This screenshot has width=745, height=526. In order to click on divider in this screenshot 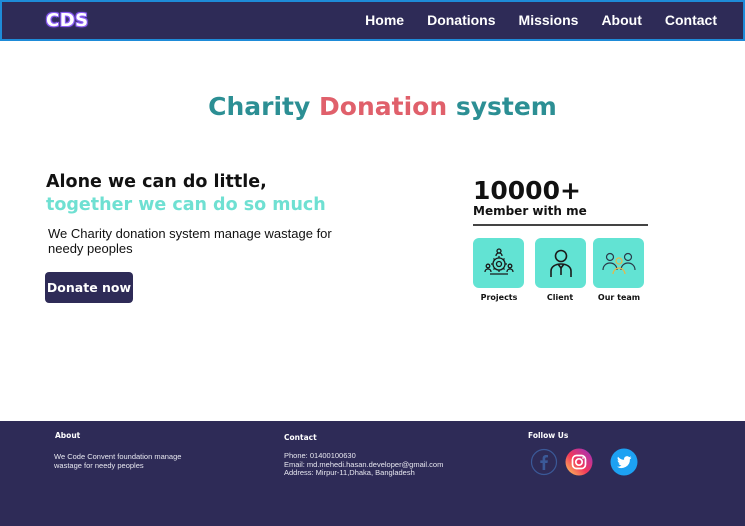, I will do `click(560, 225)`.